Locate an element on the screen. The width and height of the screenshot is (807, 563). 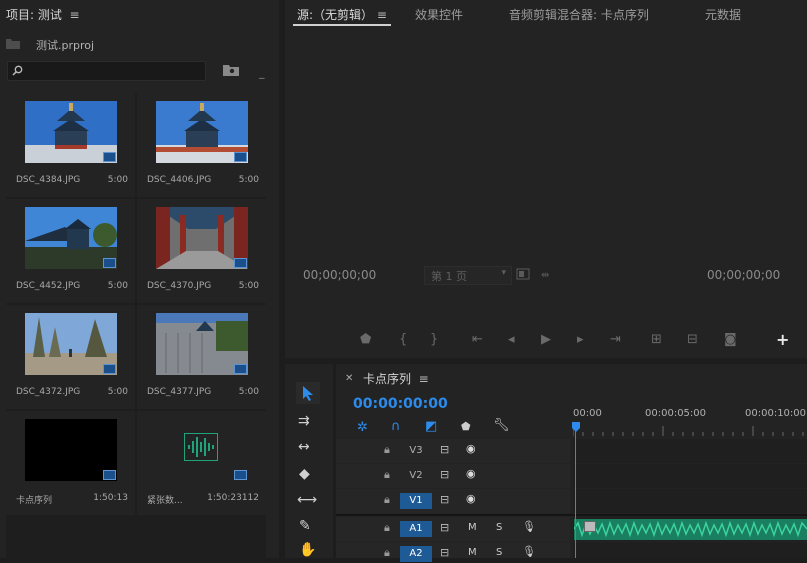
export-frame-icon: ◙ is located at coordinates (730, 339).